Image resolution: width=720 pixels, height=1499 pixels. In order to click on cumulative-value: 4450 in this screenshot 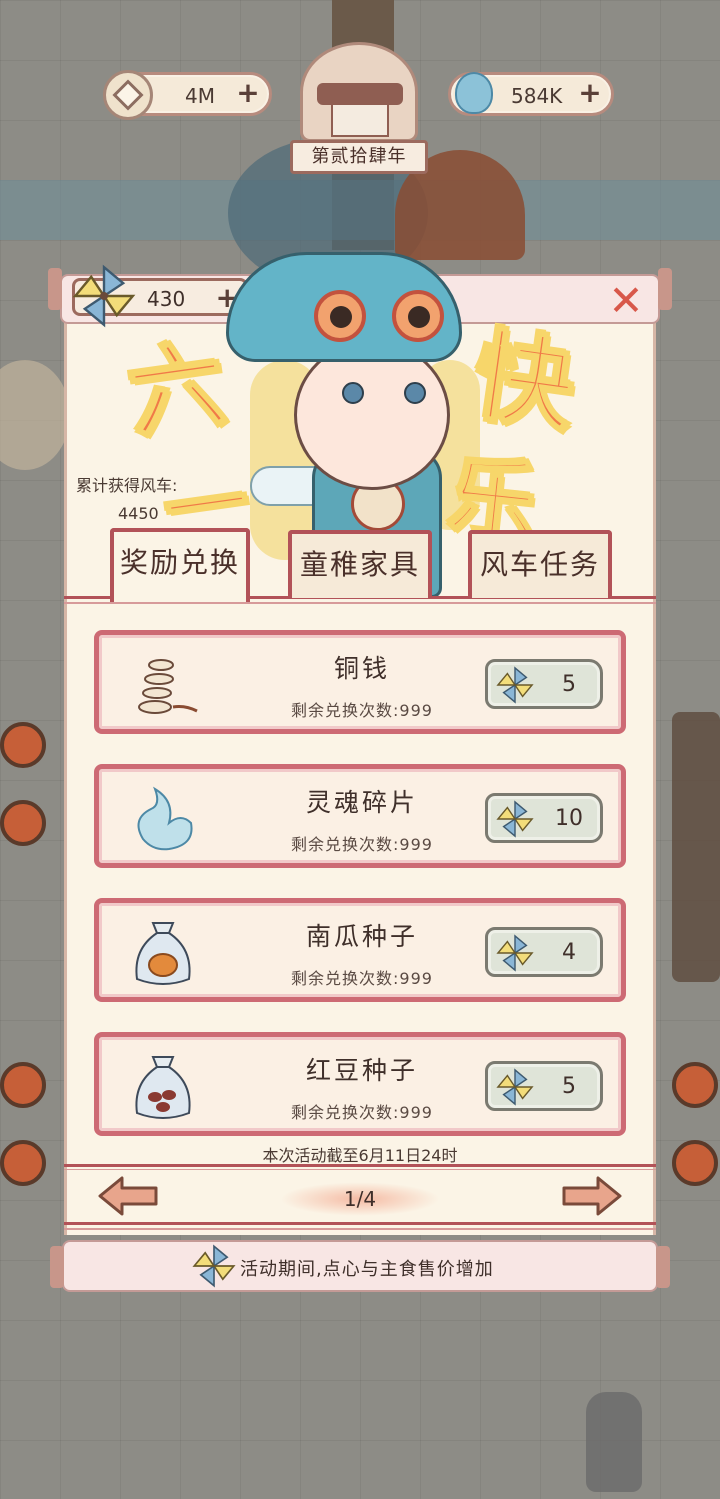, I will do `click(138, 513)`.